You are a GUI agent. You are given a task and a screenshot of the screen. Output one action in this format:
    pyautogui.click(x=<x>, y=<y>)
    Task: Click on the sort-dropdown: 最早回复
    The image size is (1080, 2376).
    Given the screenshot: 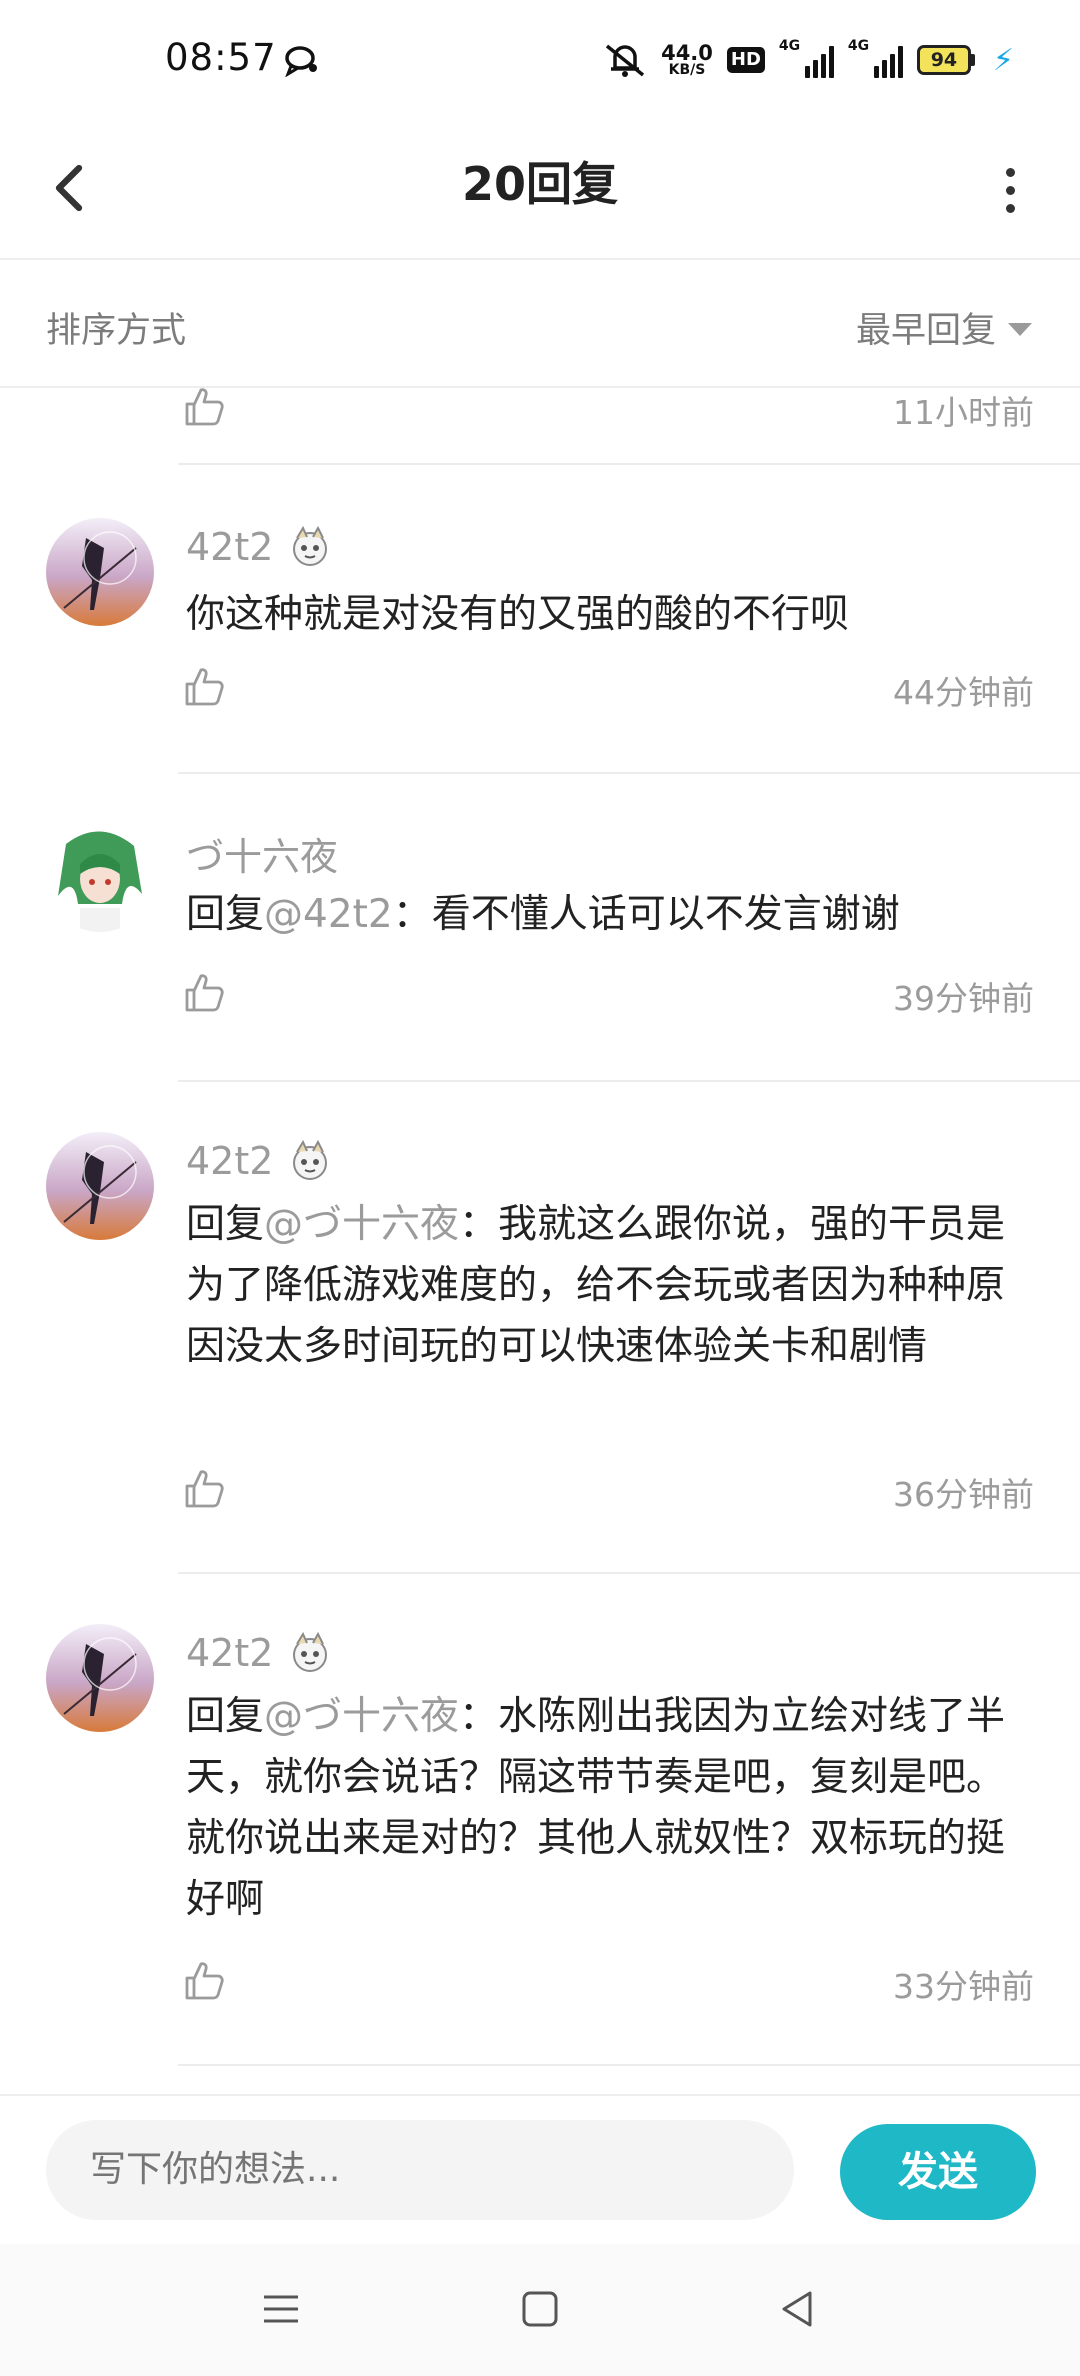 What is the action you would take?
    pyautogui.click(x=944, y=327)
    